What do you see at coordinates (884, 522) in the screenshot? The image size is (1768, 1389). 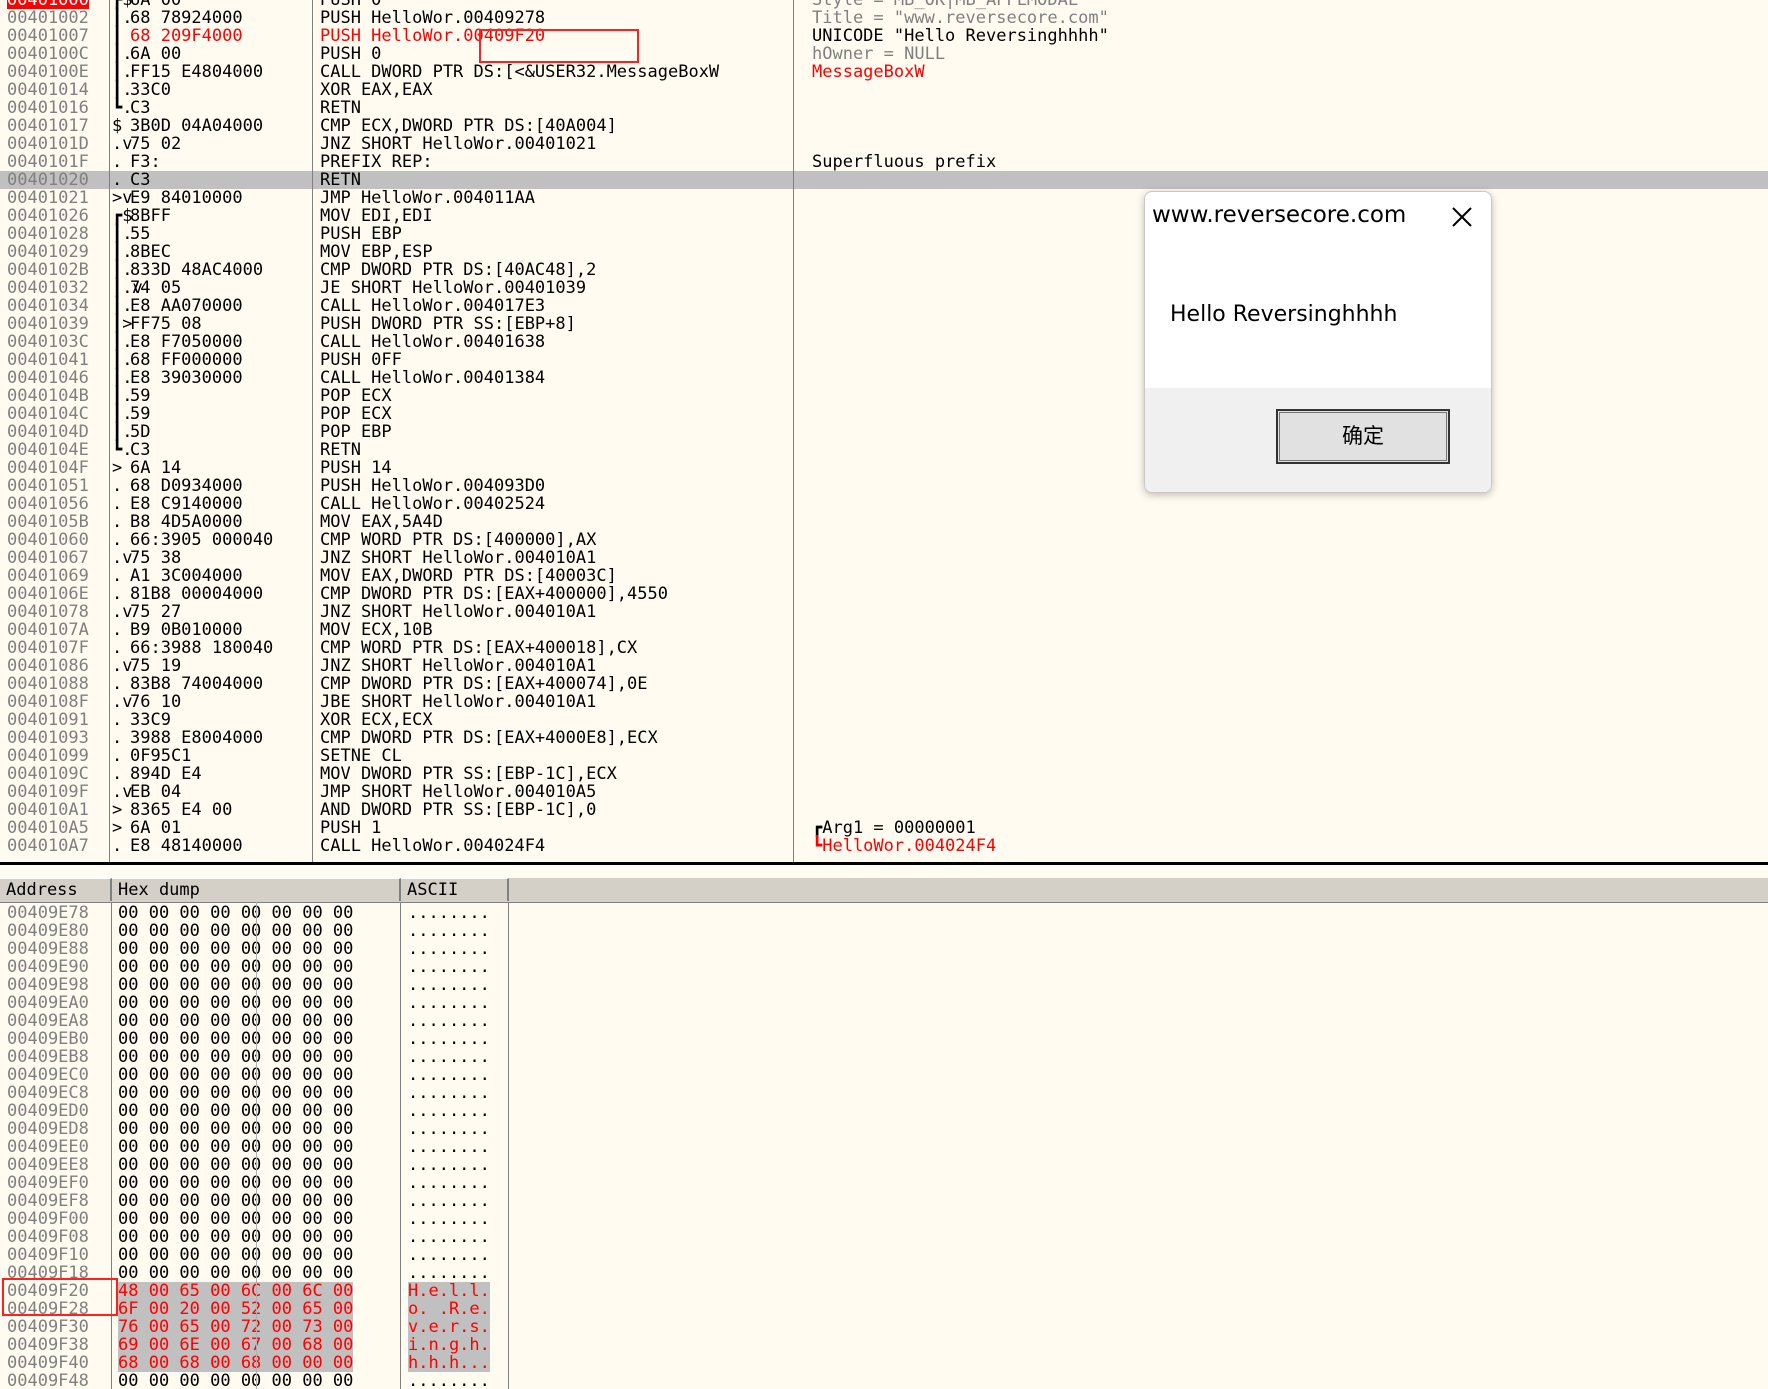 I see `disasm-row: 0040105B. B8 4D5A0000 MOV EAX,5A4D` at bounding box center [884, 522].